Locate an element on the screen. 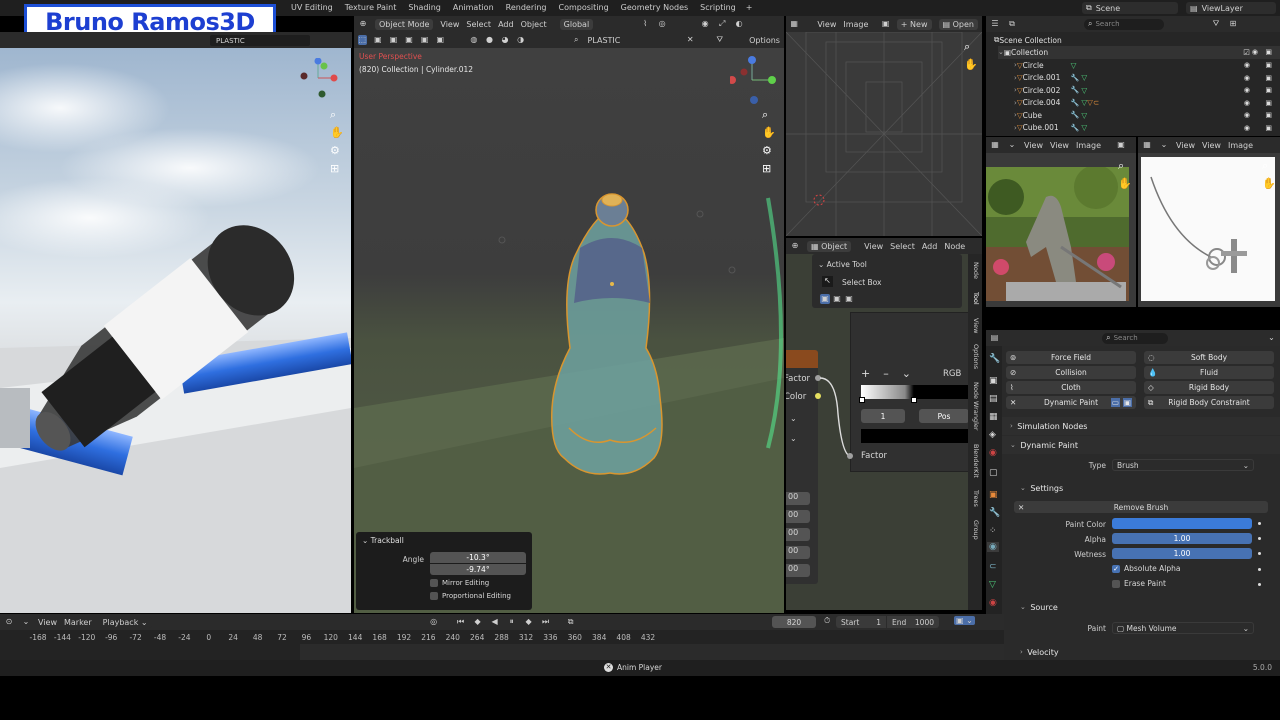 The image size is (1280, 720). tab-rendering: Rendering is located at coordinates (526, 8).